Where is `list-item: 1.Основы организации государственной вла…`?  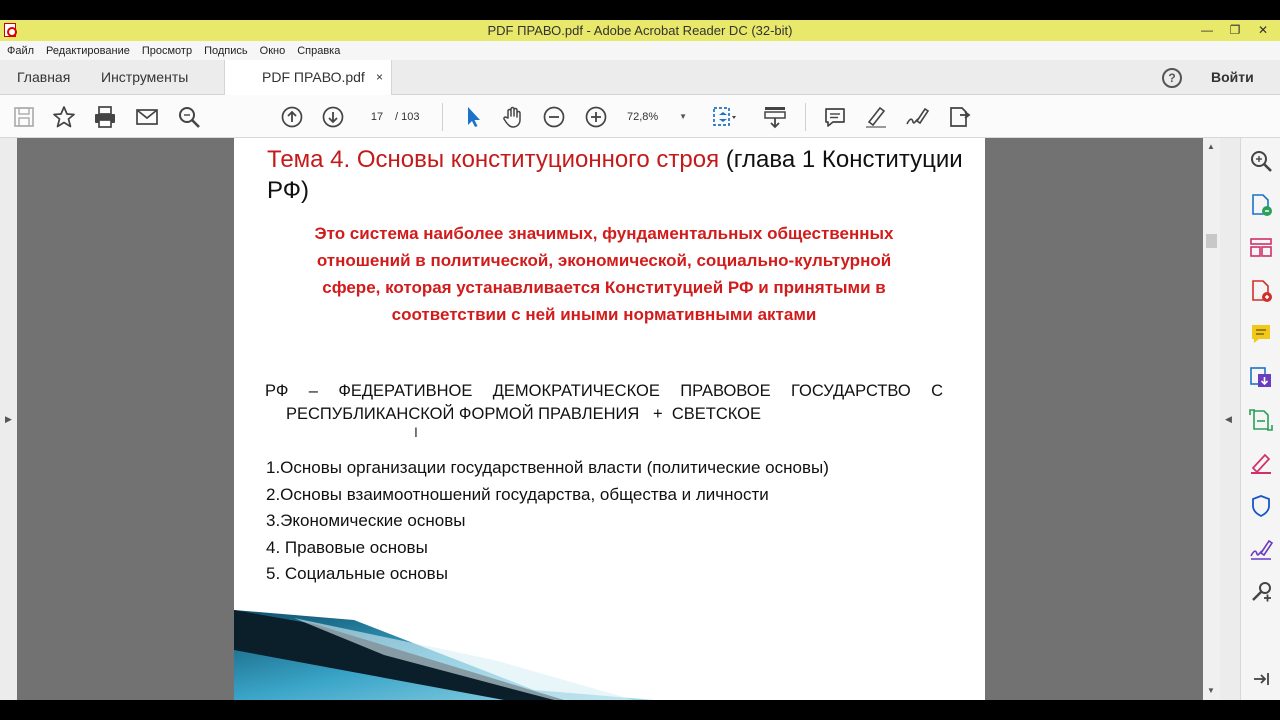 list-item: 1.Основы организации государственной вла… is located at coordinates (547, 467).